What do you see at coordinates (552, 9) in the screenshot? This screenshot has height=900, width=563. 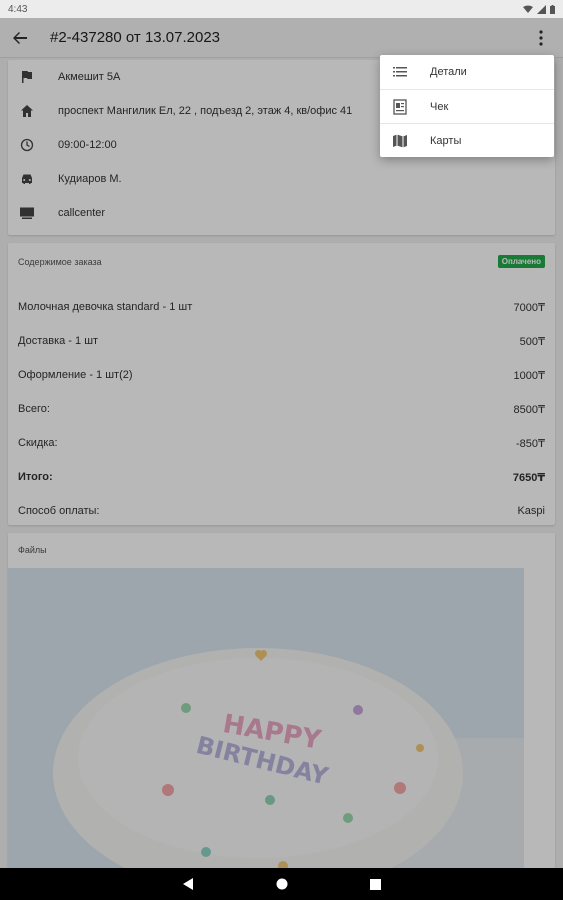 I see `battery-icon` at bounding box center [552, 9].